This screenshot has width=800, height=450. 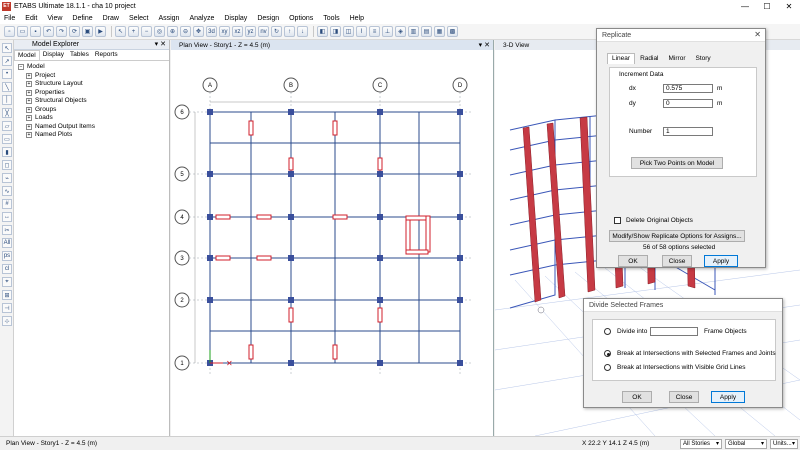 I want to click on draw-rect-floor-icon: ▭, so click(x=7, y=139).